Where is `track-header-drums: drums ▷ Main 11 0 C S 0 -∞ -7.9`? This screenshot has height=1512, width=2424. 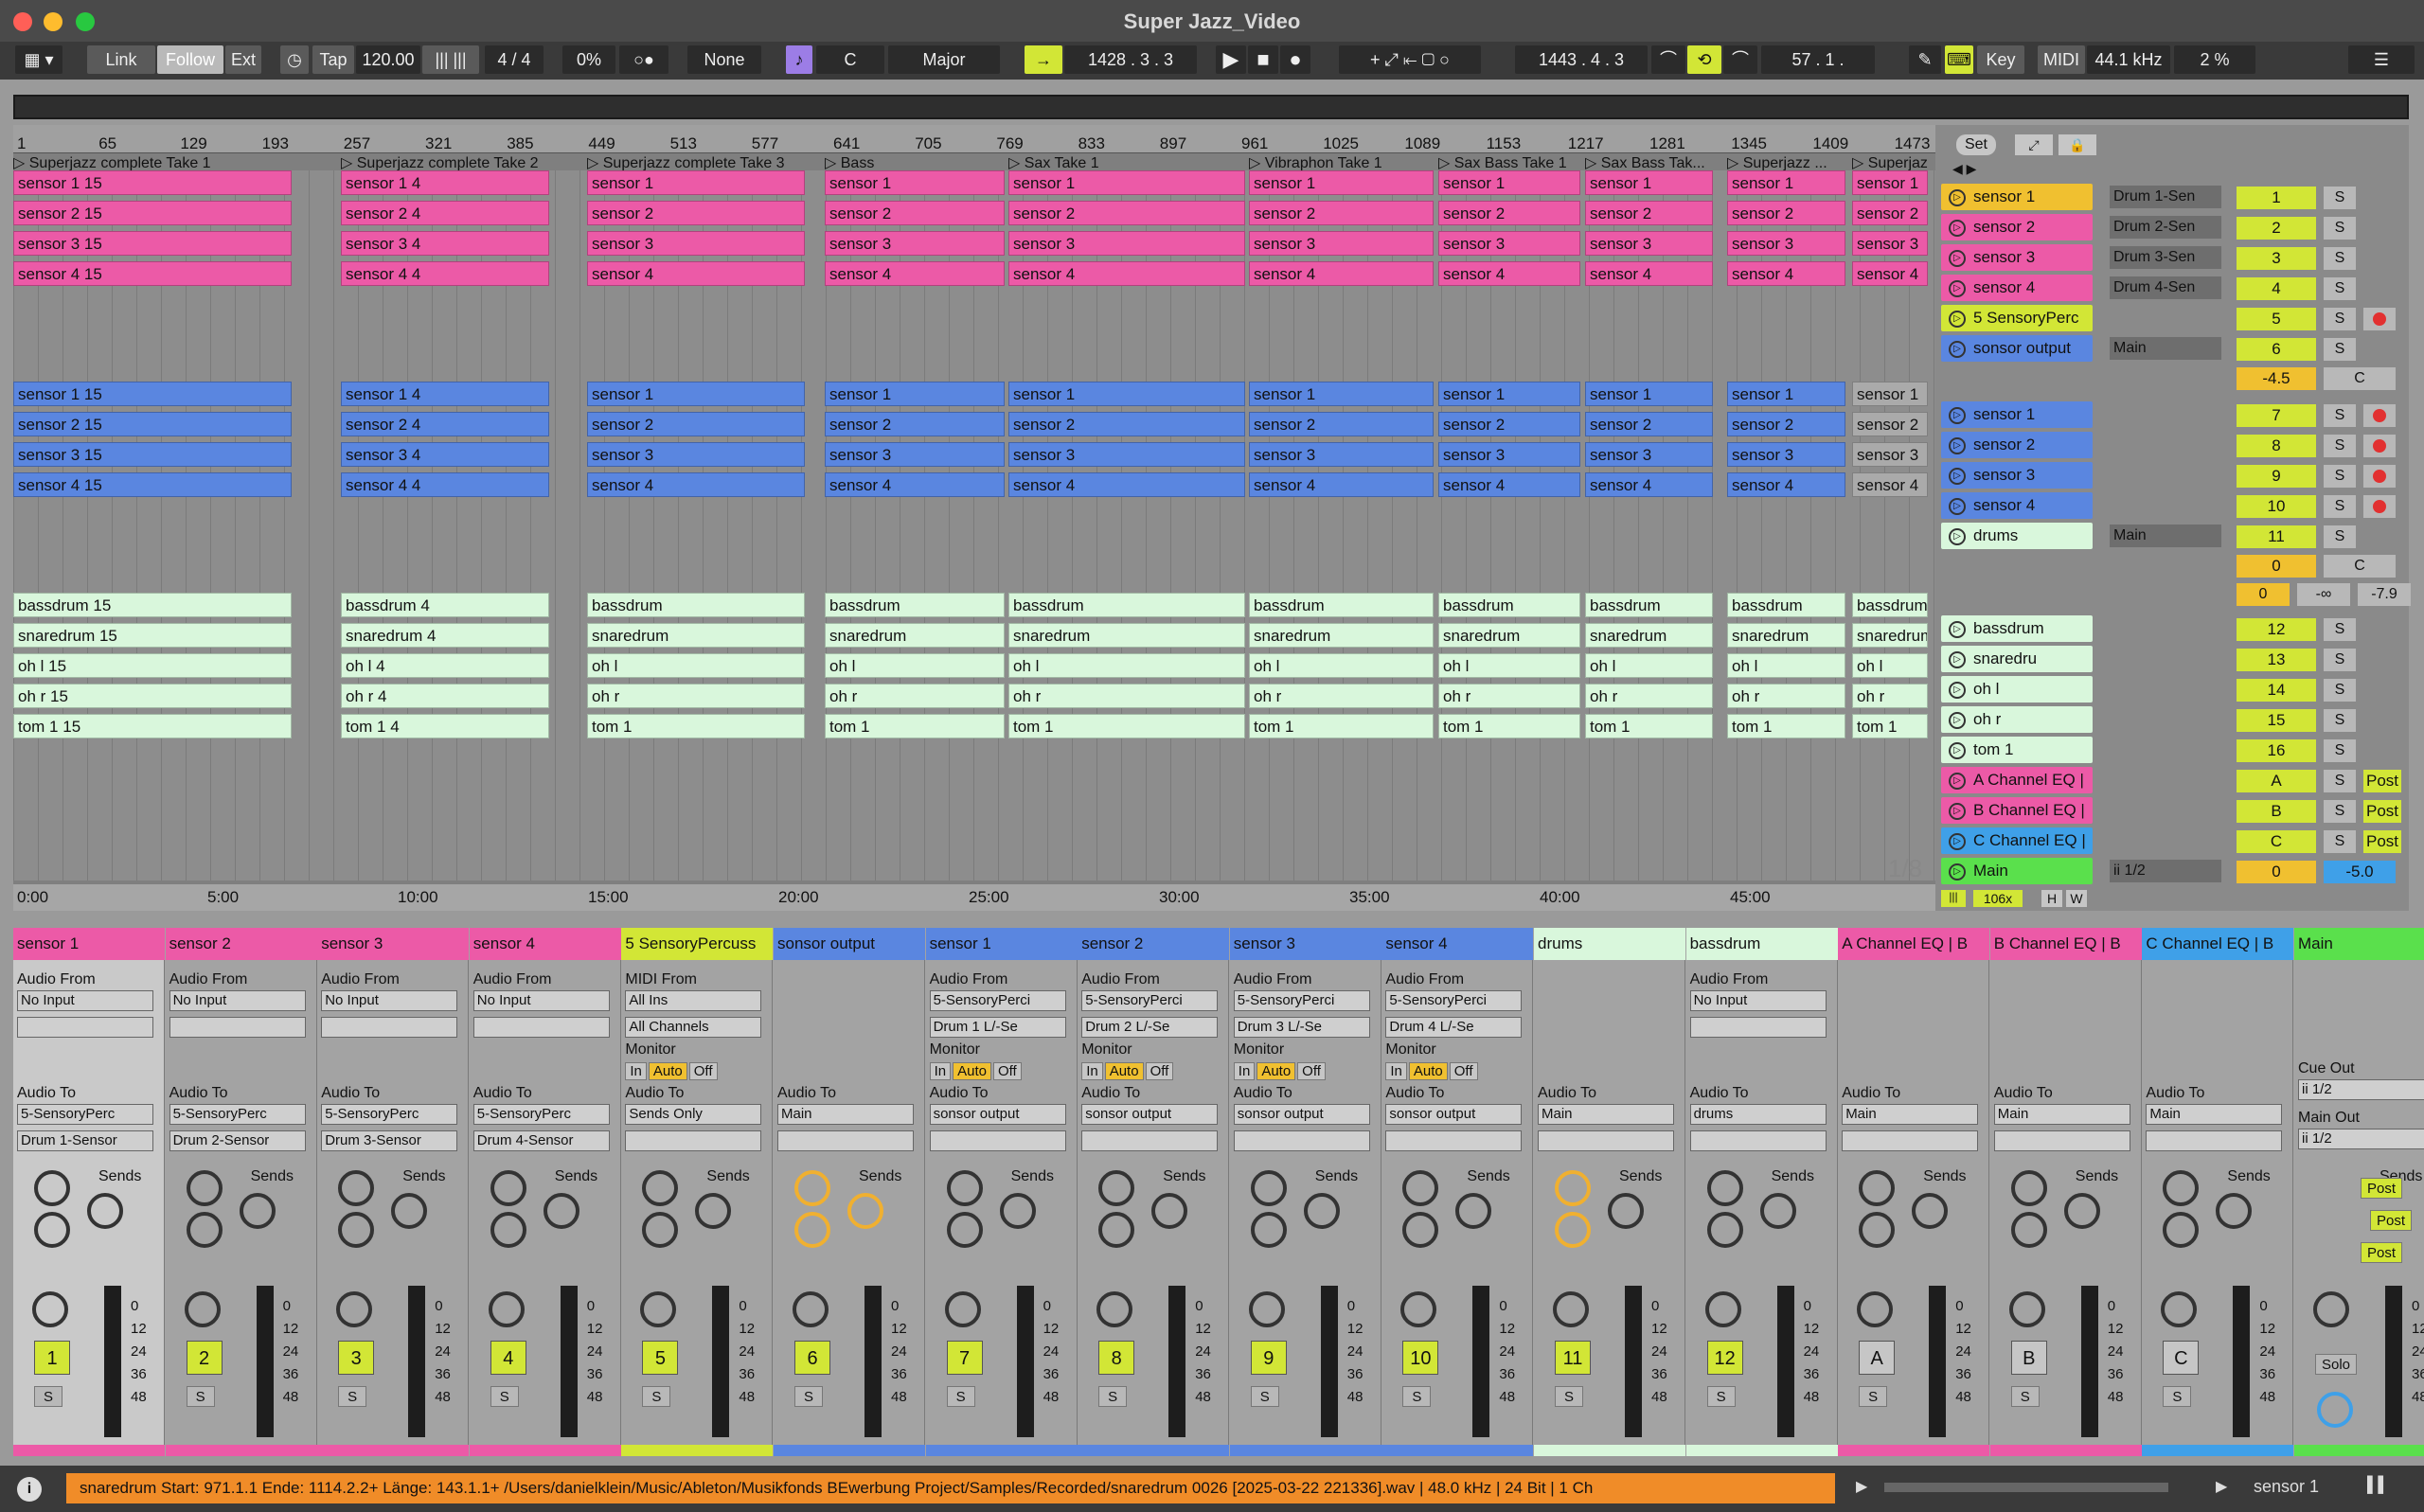 track-header-drums: drums ▷ Main 11 0 C S 0 -∞ -7.9 is located at coordinates (2173, 564).